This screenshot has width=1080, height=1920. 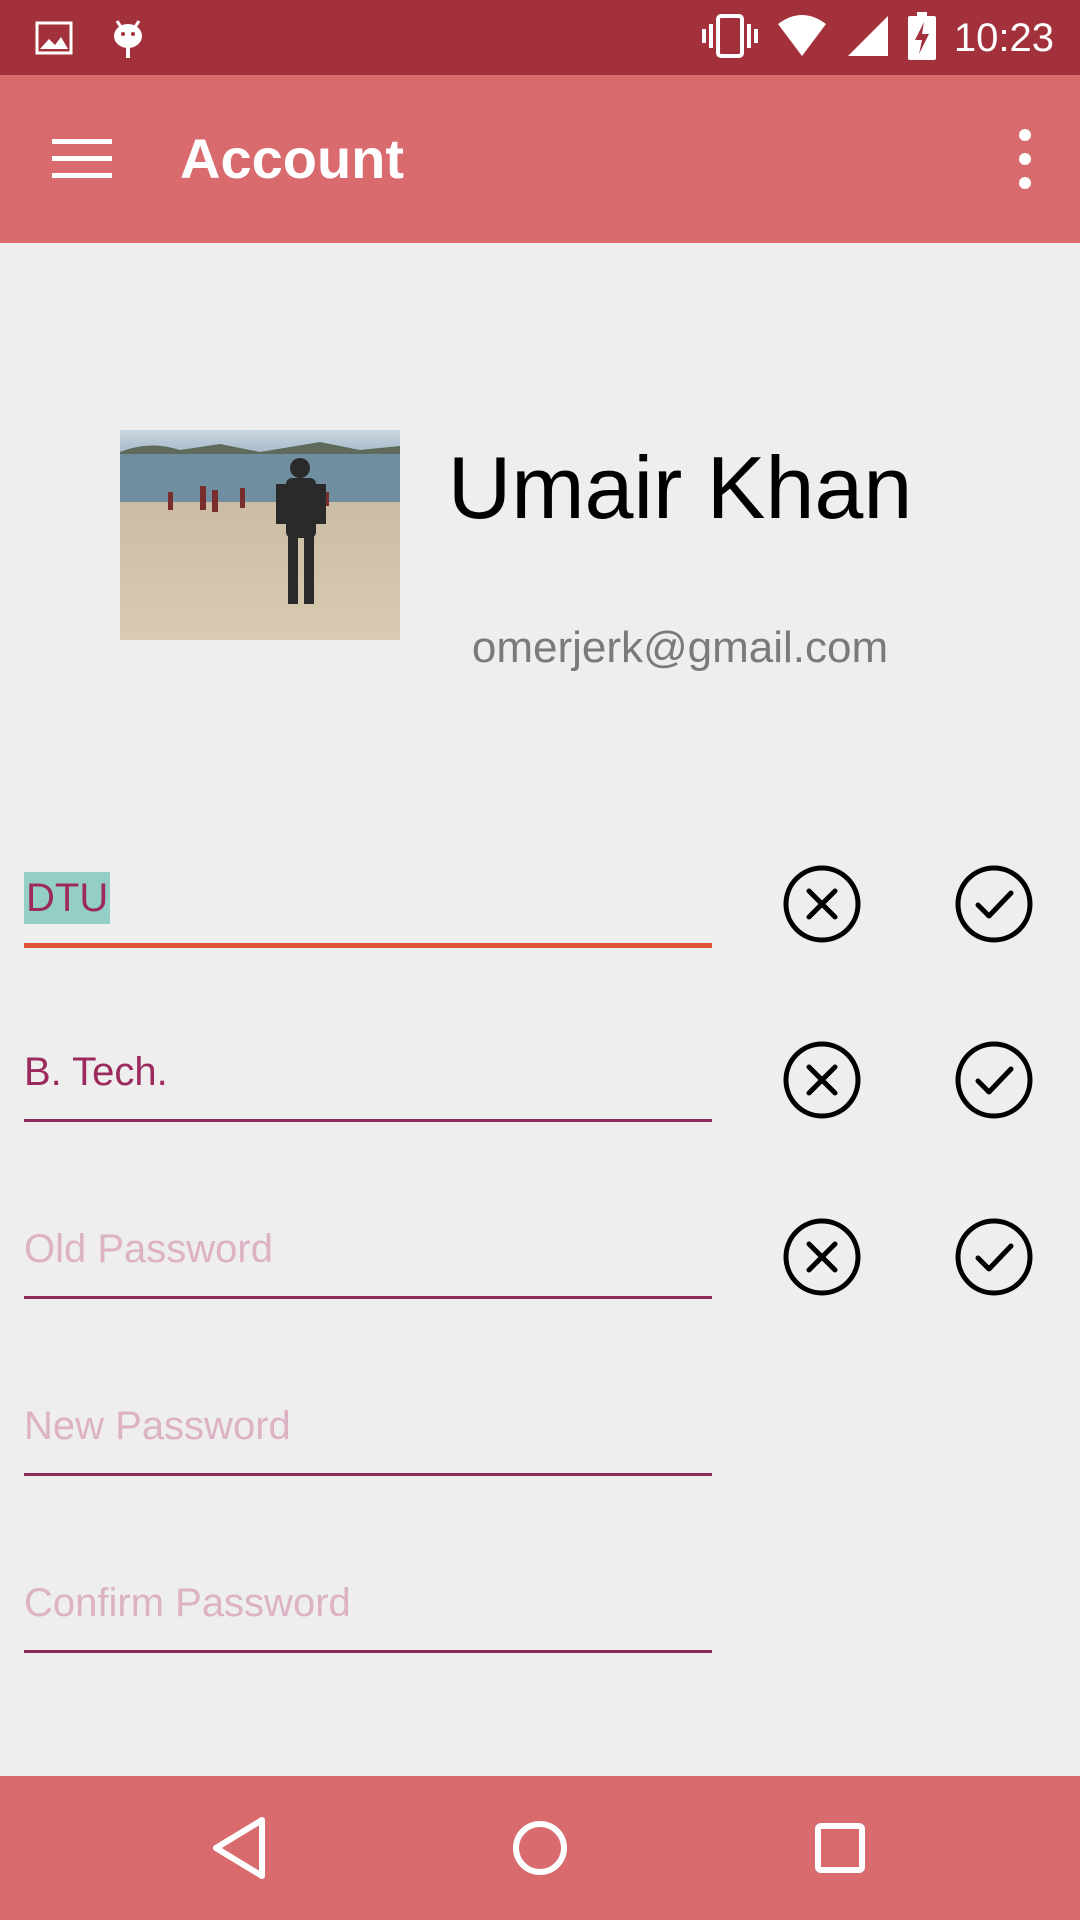 I want to click on confirm-password-field: Confirm Password, so click(x=368, y=1605).